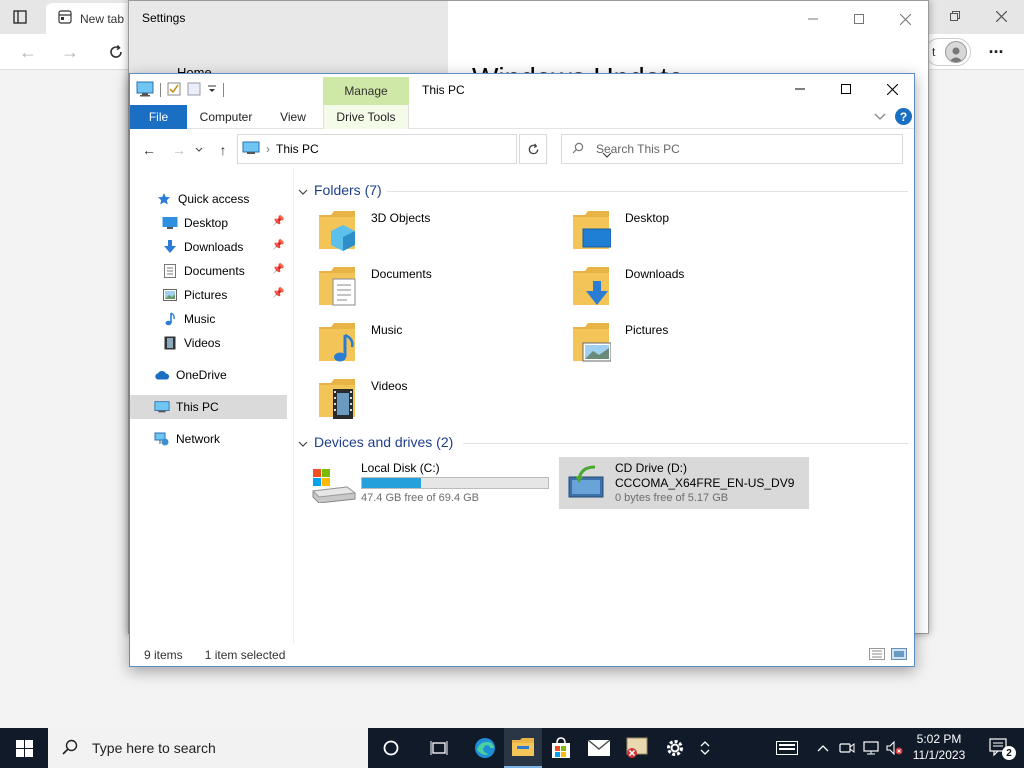 Image resolution: width=1024 pixels, height=768 pixels. I want to click on new-folder-icon, so click(194, 90).